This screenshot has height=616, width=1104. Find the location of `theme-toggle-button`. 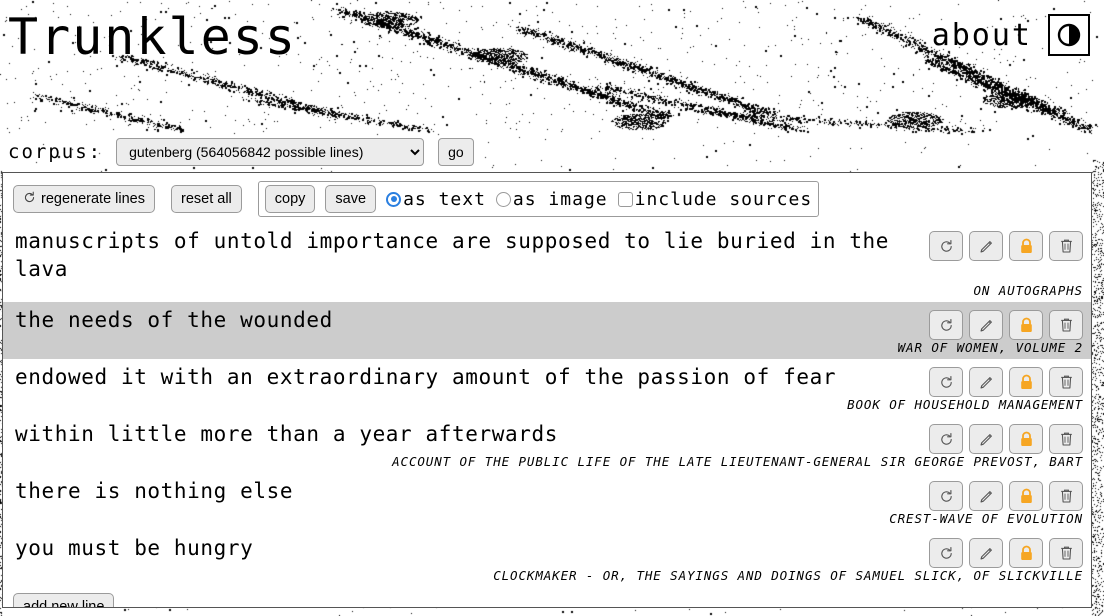

theme-toggle-button is located at coordinates (1069, 35).